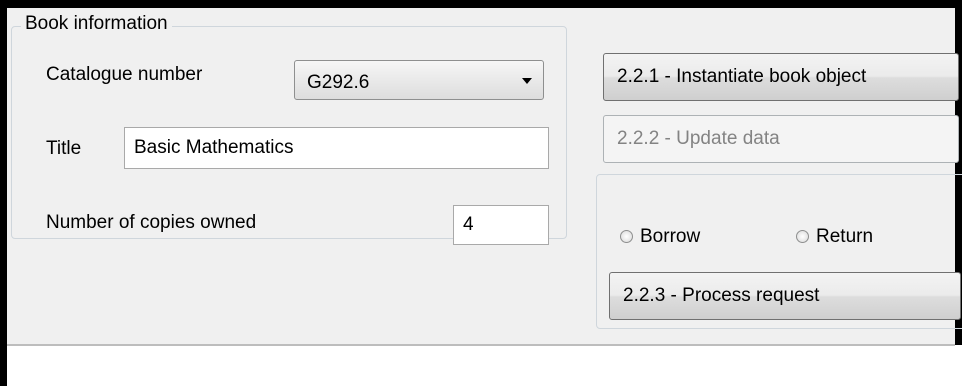 The image size is (962, 386). I want to click on return-radio-circle-icon, so click(802, 236).